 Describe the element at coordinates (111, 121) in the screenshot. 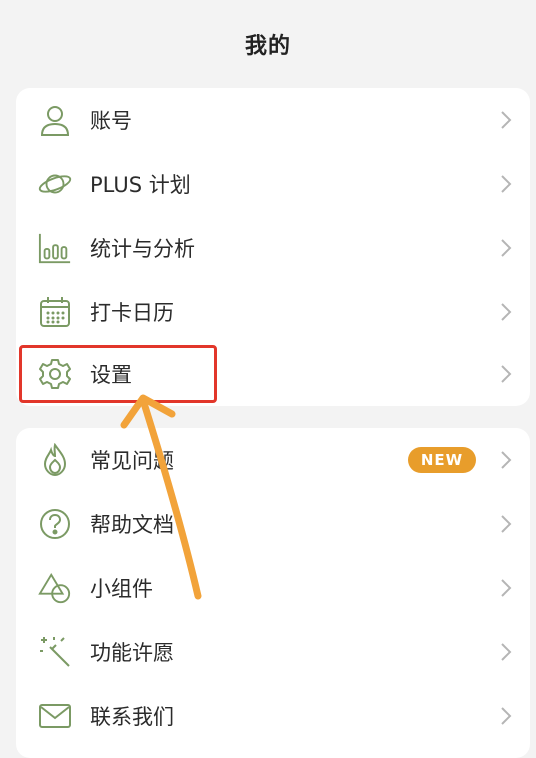

I see `menu-item-label: 账号` at that location.